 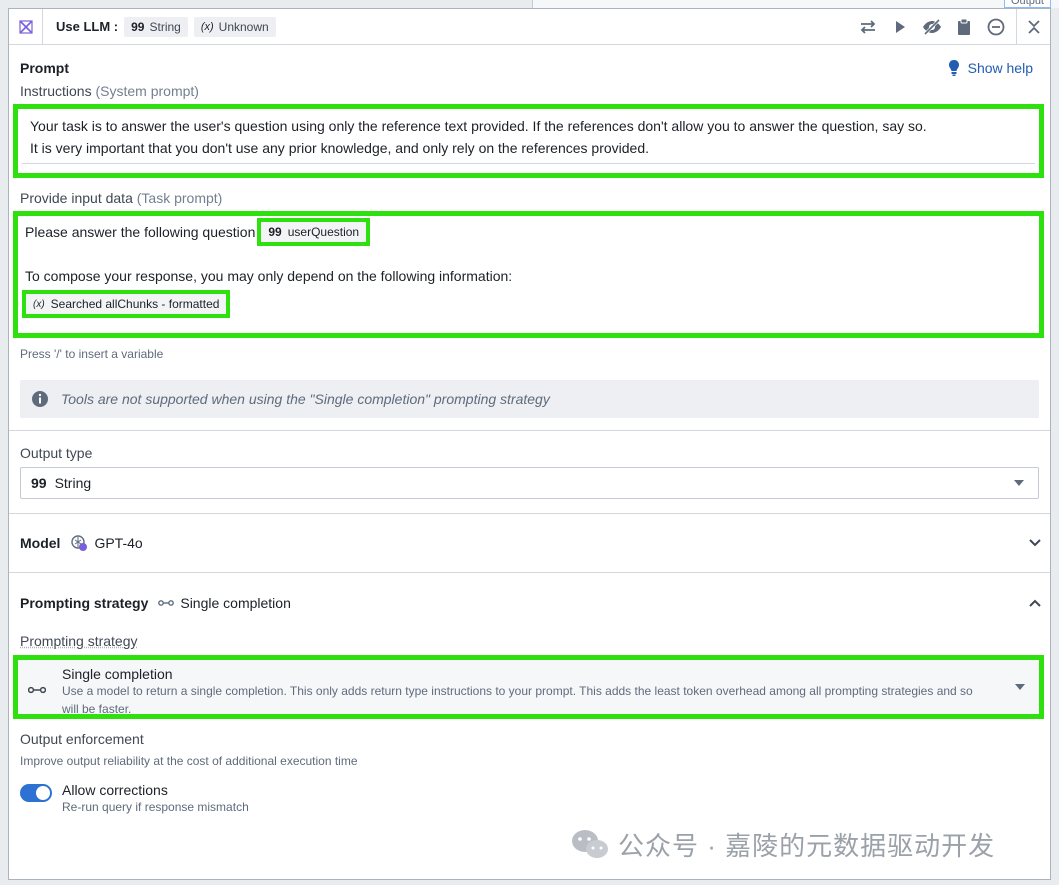 What do you see at coordinates (235, 603) in the screenshot?
I see `prompting-strategy-value: Single completion` at bounding box center [235, 603].